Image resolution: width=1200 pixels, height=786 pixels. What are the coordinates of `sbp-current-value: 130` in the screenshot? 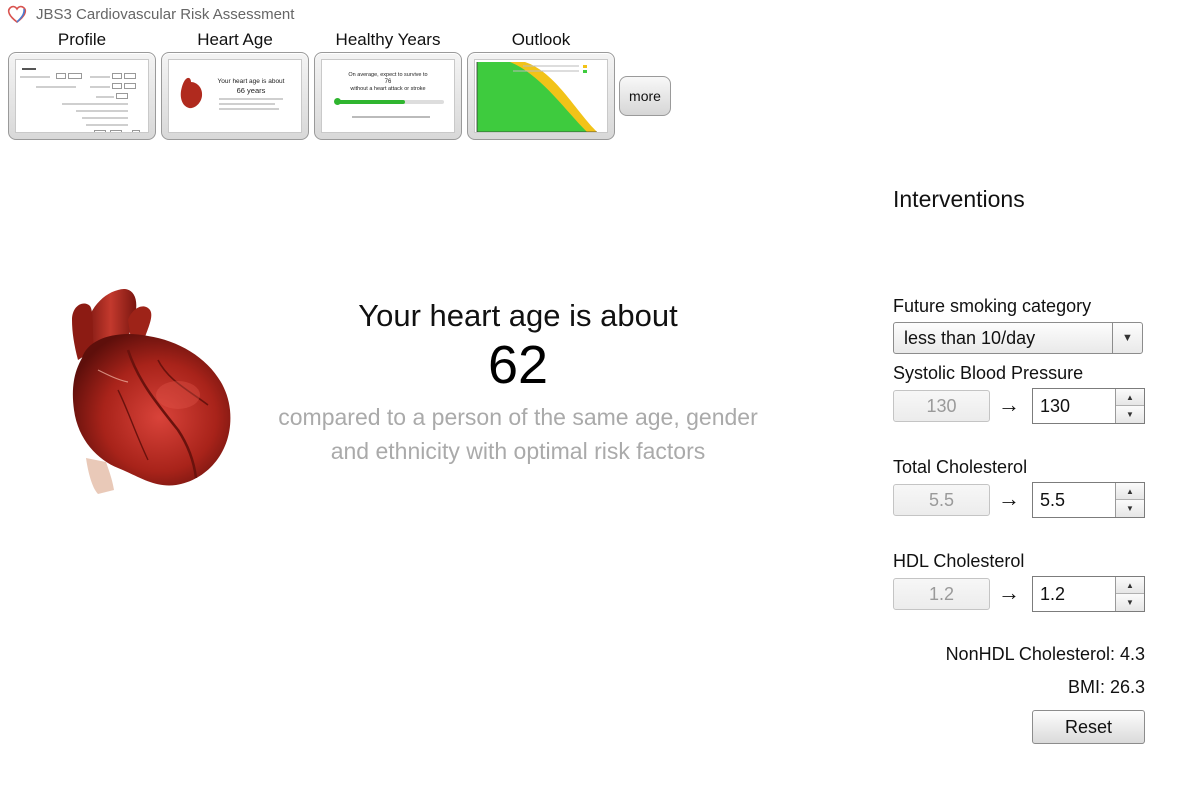 It's located at (941, 406).